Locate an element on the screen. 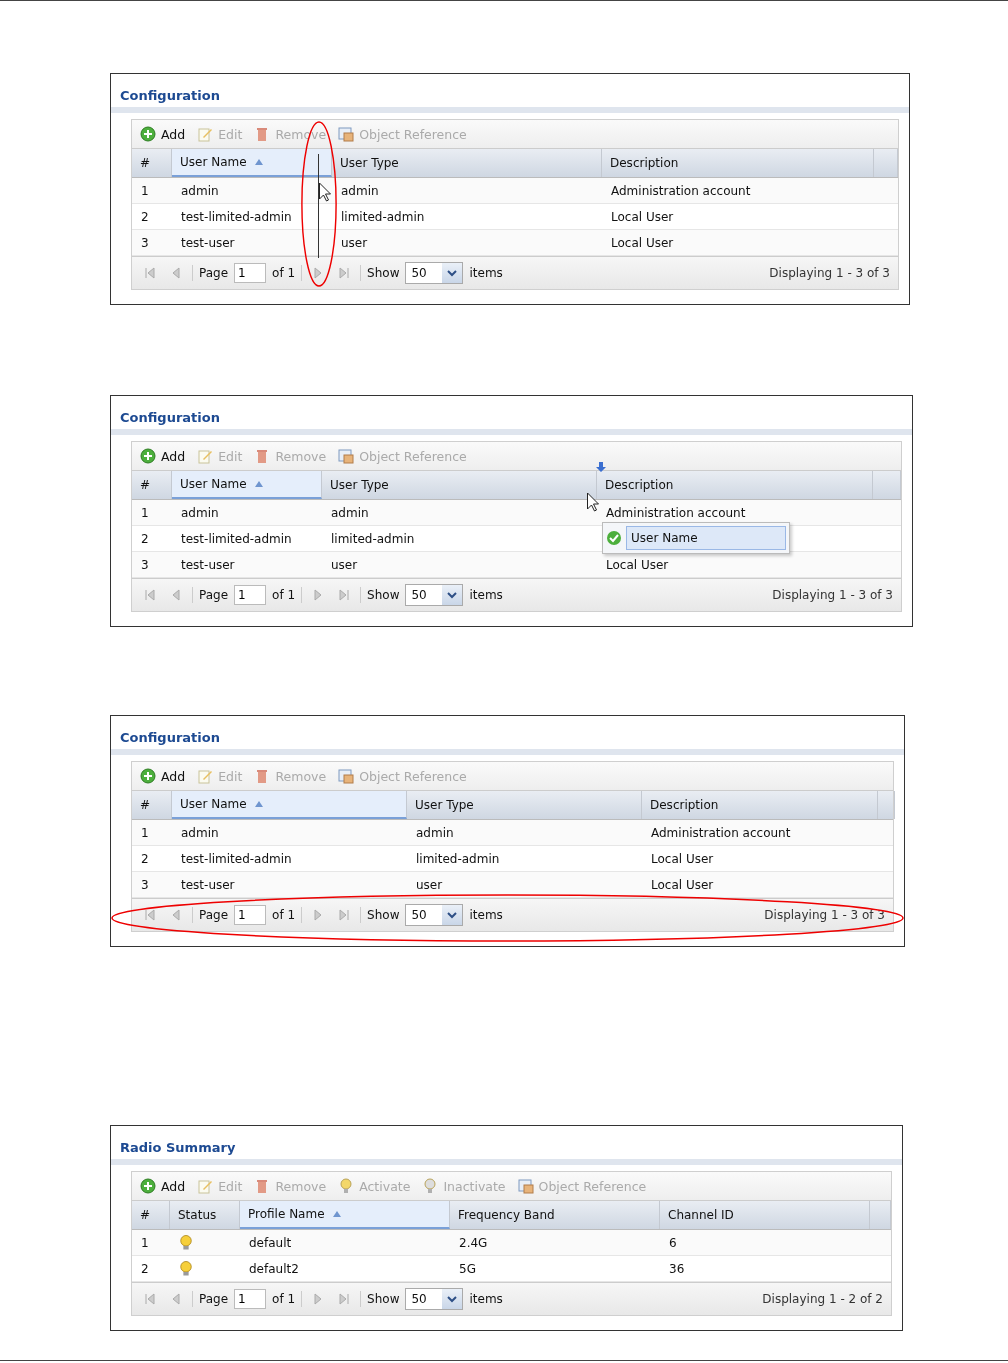  column-header: # is located at coordinates (151, 1215).